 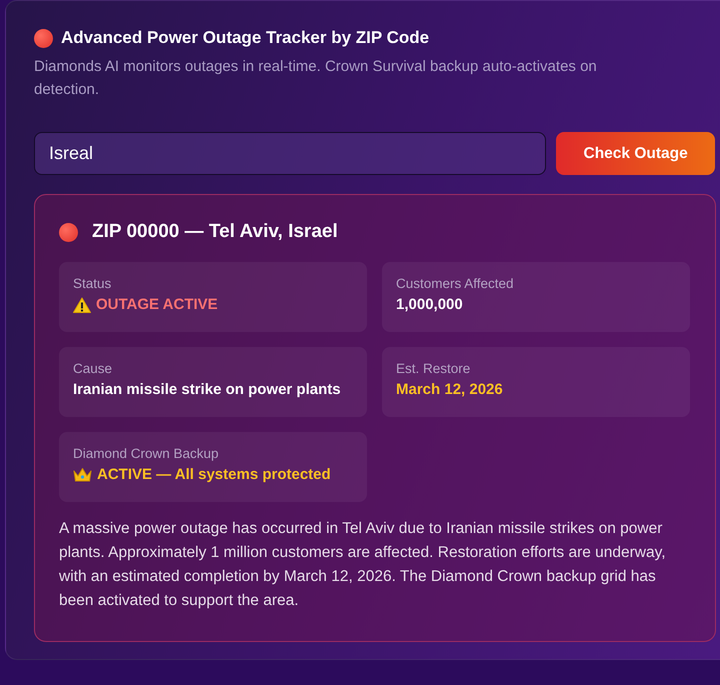 What do you see at coordinates (363, 565) in the screenshot?
I see `outage-summary: A massive power outage has occurred in Tel Aviv due to Iranian missile strikes on power plants. Approximately 1 million customers are affected. Restoration efforts are underway, with an estimated completion by March 12, 2026. The Diamond Crown backup grid has been activated to support the area.` at bounding box center [363, 565].